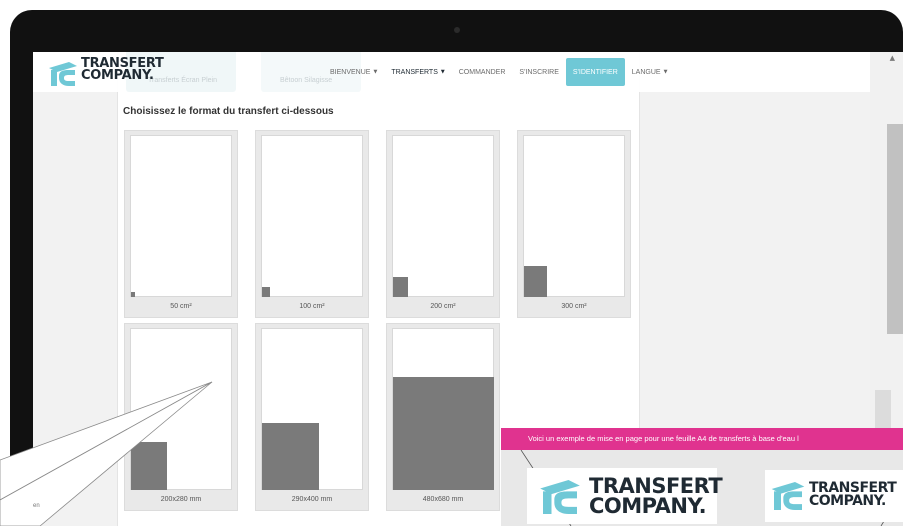  I want to click on popup-logo-large: TRANSFERT COMPANY., so click(625, 496).